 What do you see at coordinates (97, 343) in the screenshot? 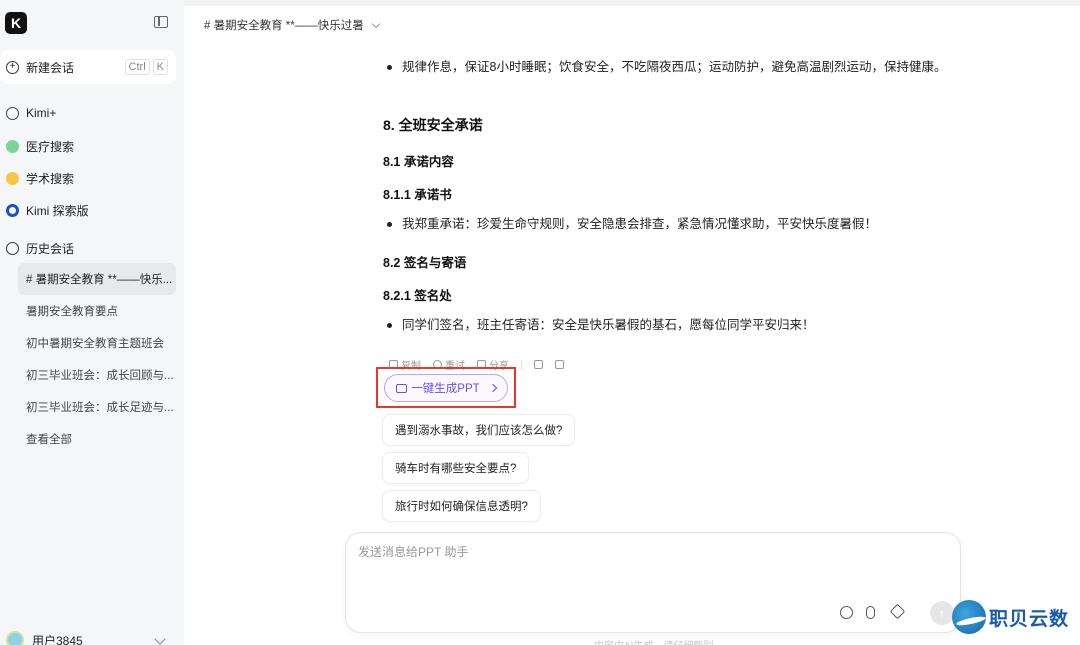
I see `history-item: 初中暑期安全教育主题班会` at bounding box center [97, 343].